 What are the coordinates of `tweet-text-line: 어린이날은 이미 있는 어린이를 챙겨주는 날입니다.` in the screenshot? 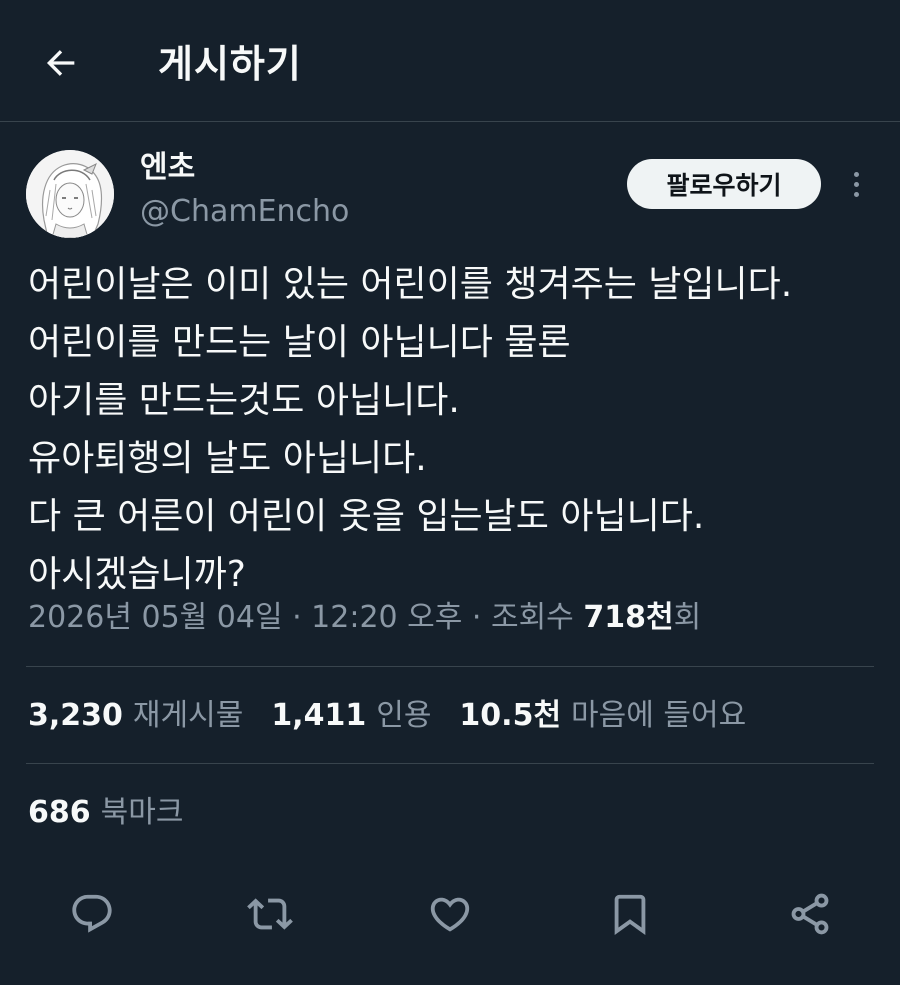 It's located at (410, 284).